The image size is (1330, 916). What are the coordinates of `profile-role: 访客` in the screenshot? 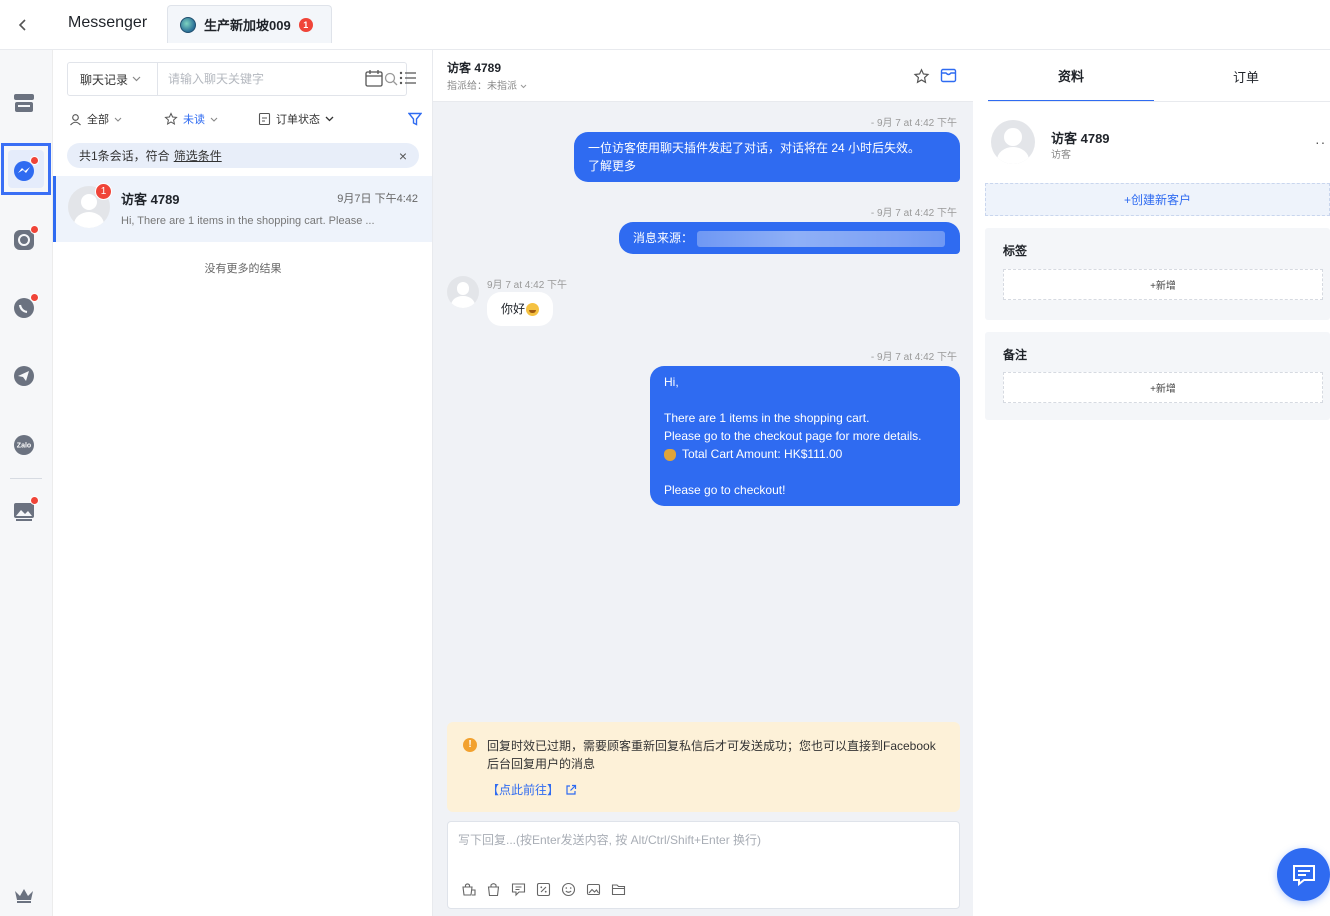 It's located at (1061, 155).